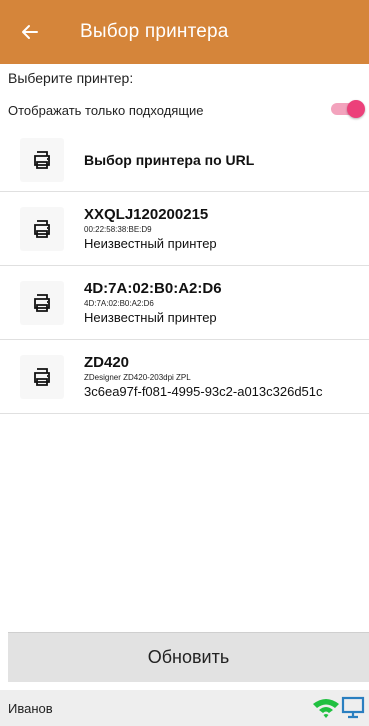  Describe the element at coordinates (106, 110) in the screenshot. I see `filter-label: Отображать только подходящие` at that location.